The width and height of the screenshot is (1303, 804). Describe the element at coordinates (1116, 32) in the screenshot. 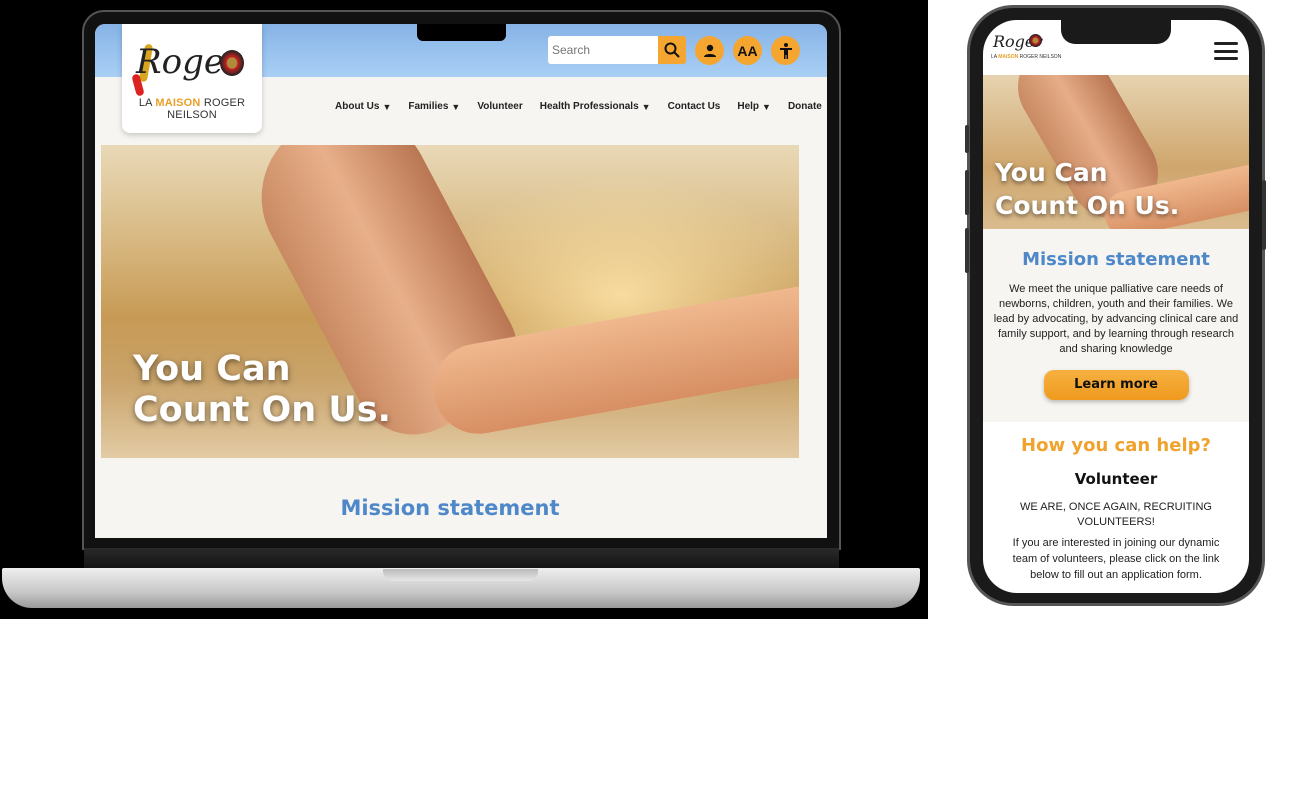

I see `phone-notch` at that location.